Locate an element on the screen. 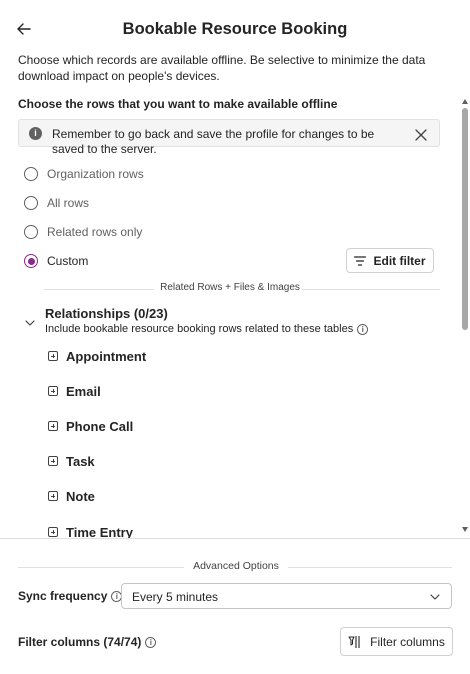 The height and width of the screenshot is (674, 470). table-item-task: Task is located at coordinates (71, 461).